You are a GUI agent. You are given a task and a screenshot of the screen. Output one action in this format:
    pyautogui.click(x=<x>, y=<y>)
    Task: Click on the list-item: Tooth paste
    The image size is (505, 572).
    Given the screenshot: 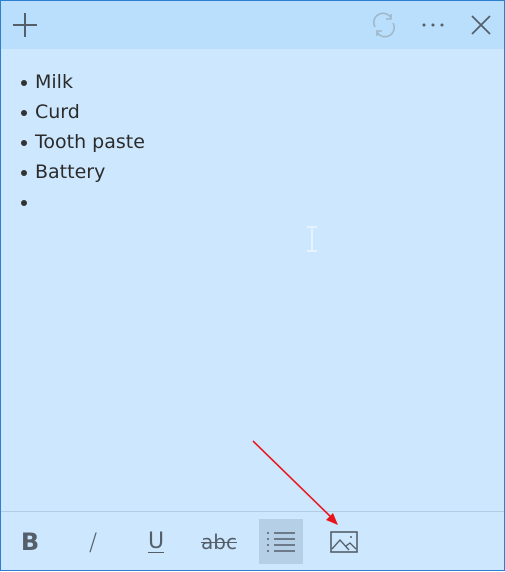 What is the action you would take?
    pyautogui.click(x=82, y=142)
    